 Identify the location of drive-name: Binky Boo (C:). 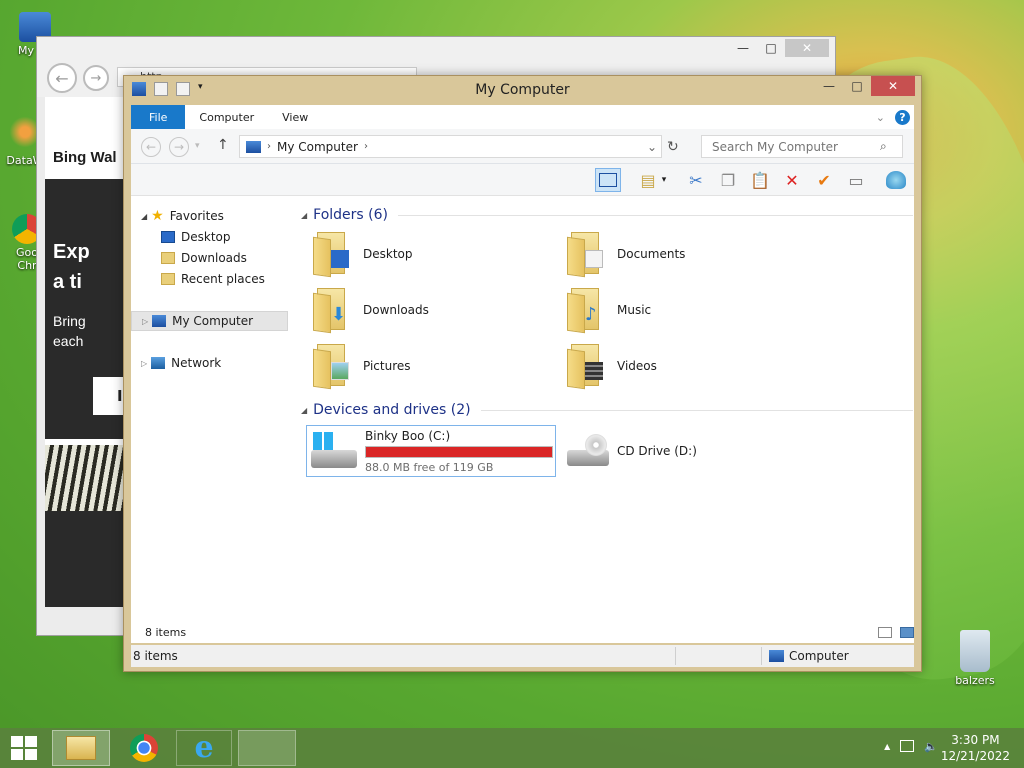
(408, 435).